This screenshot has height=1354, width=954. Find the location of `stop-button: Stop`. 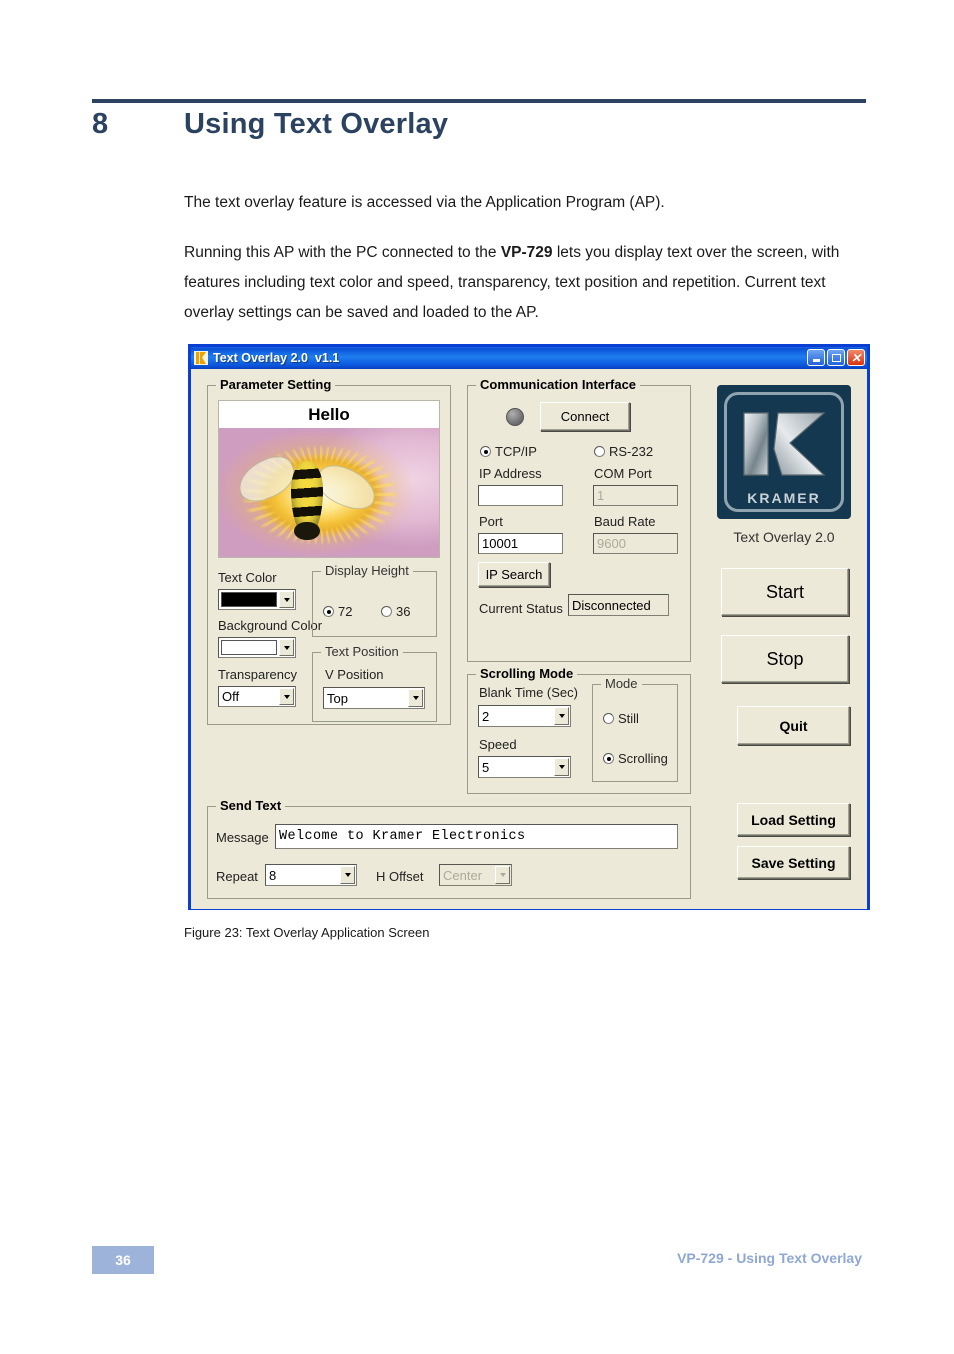

stop-button: Stop is located at coordinates (785, 659).